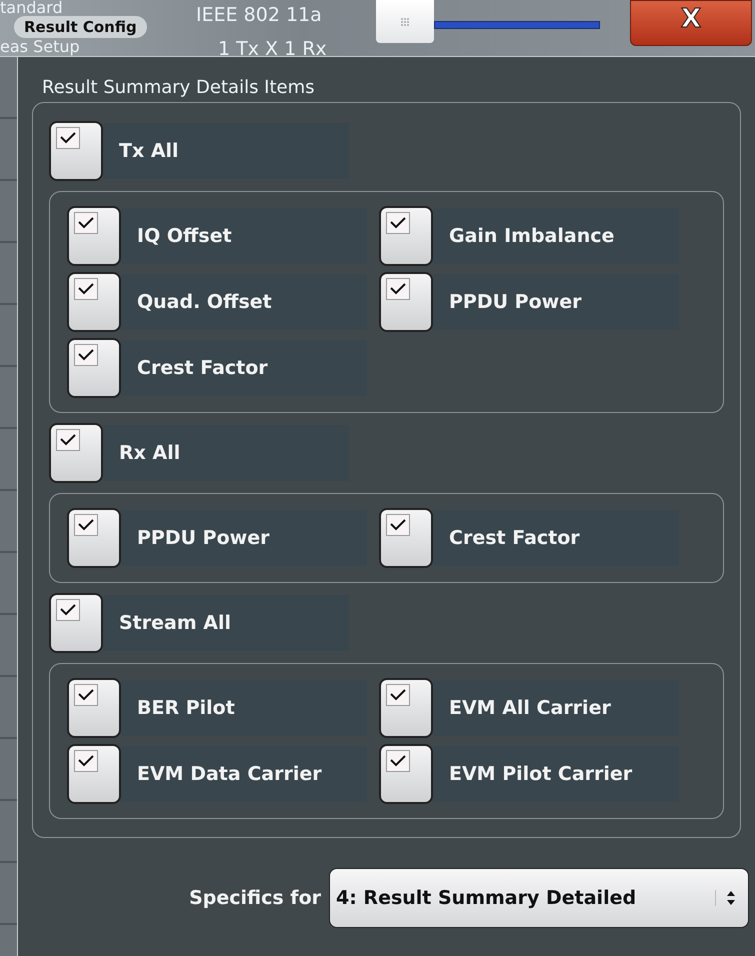  Describe the element at coordinates (184, 236) in the screenshot. I see `checkbox-label: IQ Offset` at that location.